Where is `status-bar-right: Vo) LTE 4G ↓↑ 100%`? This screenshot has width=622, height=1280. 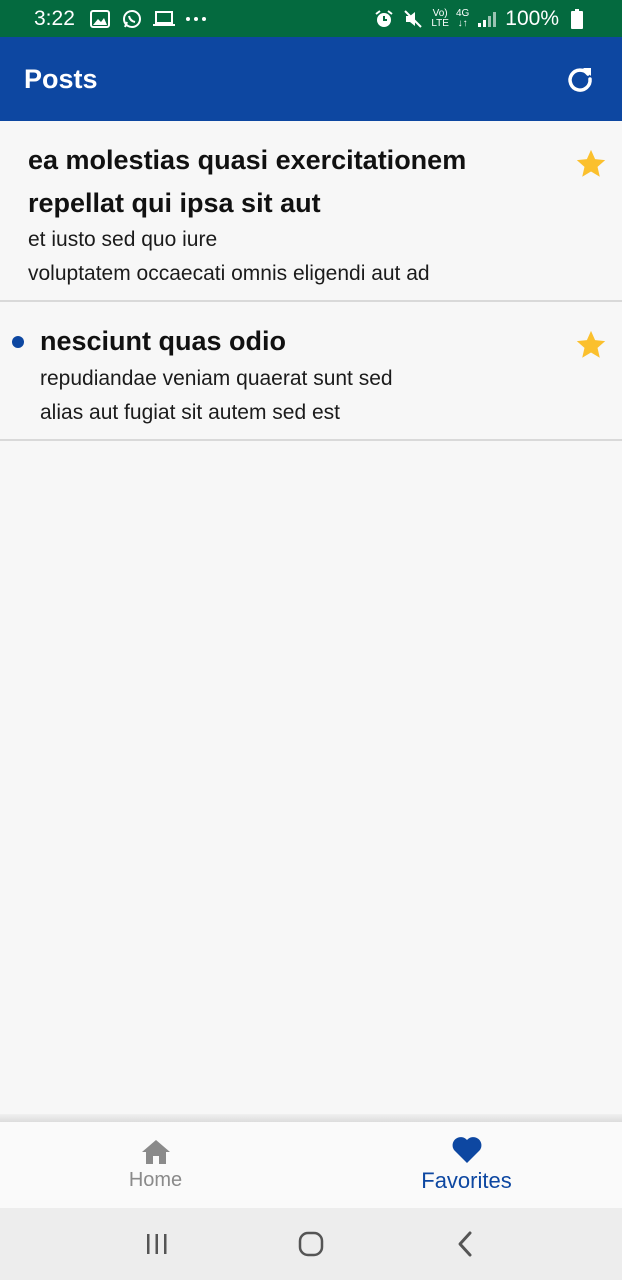 status-bar-right: Vo) LTE 4G ↓↑ 100% is located at coordinates (480, 19).